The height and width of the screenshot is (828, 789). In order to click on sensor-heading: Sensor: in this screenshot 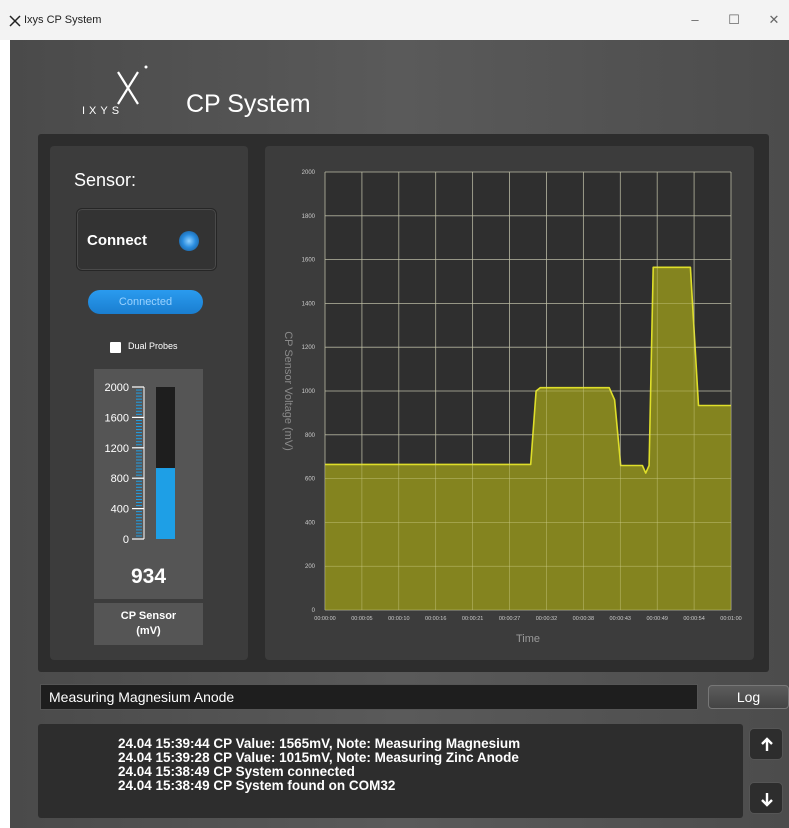, I will do `click(105, 180)`.